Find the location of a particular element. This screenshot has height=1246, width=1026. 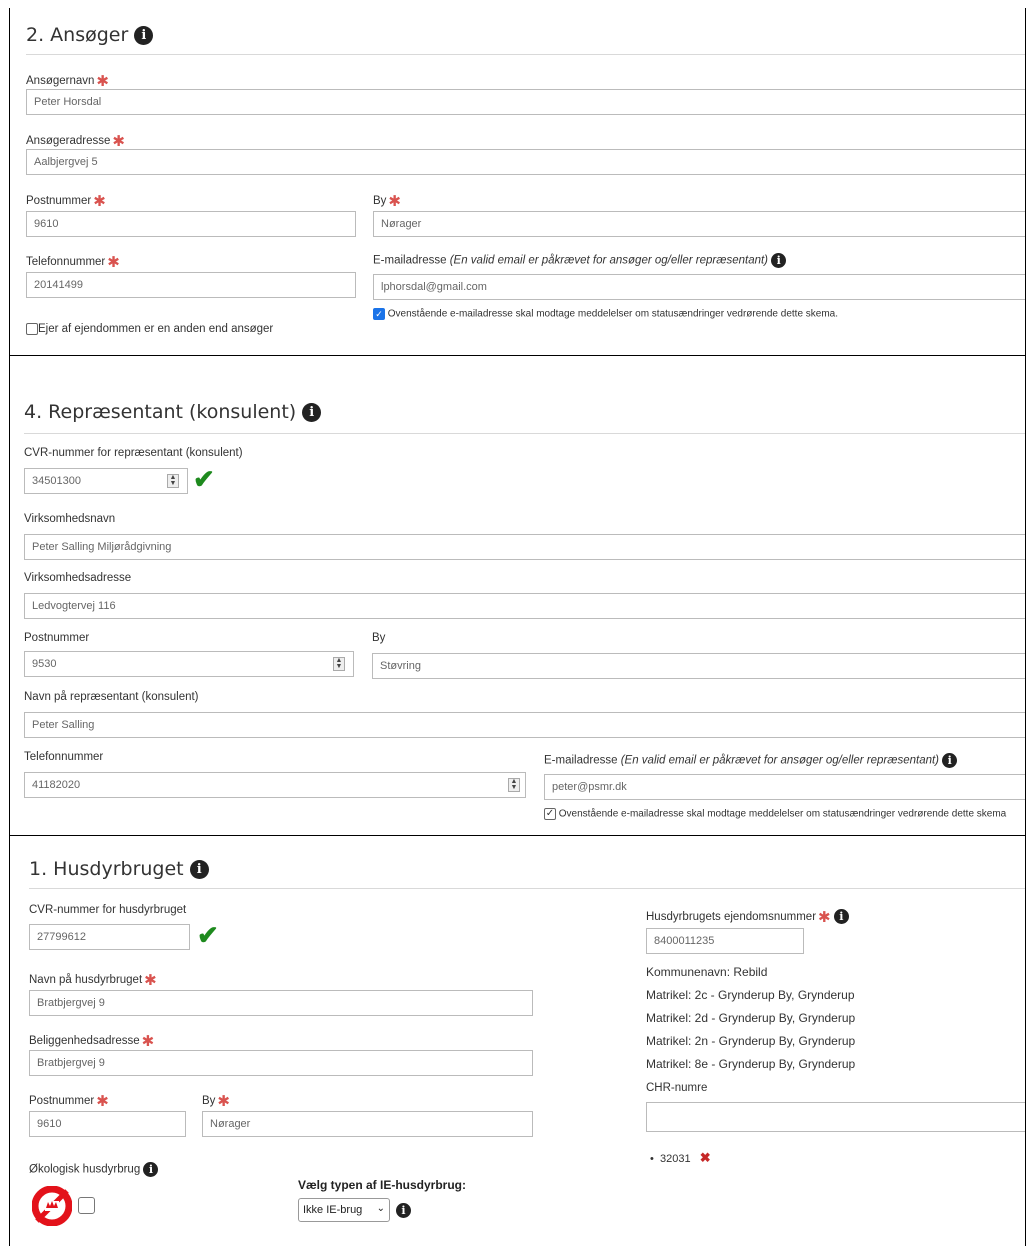

section-title-text: 2. Ansøger is located at coordinates (77, 35).